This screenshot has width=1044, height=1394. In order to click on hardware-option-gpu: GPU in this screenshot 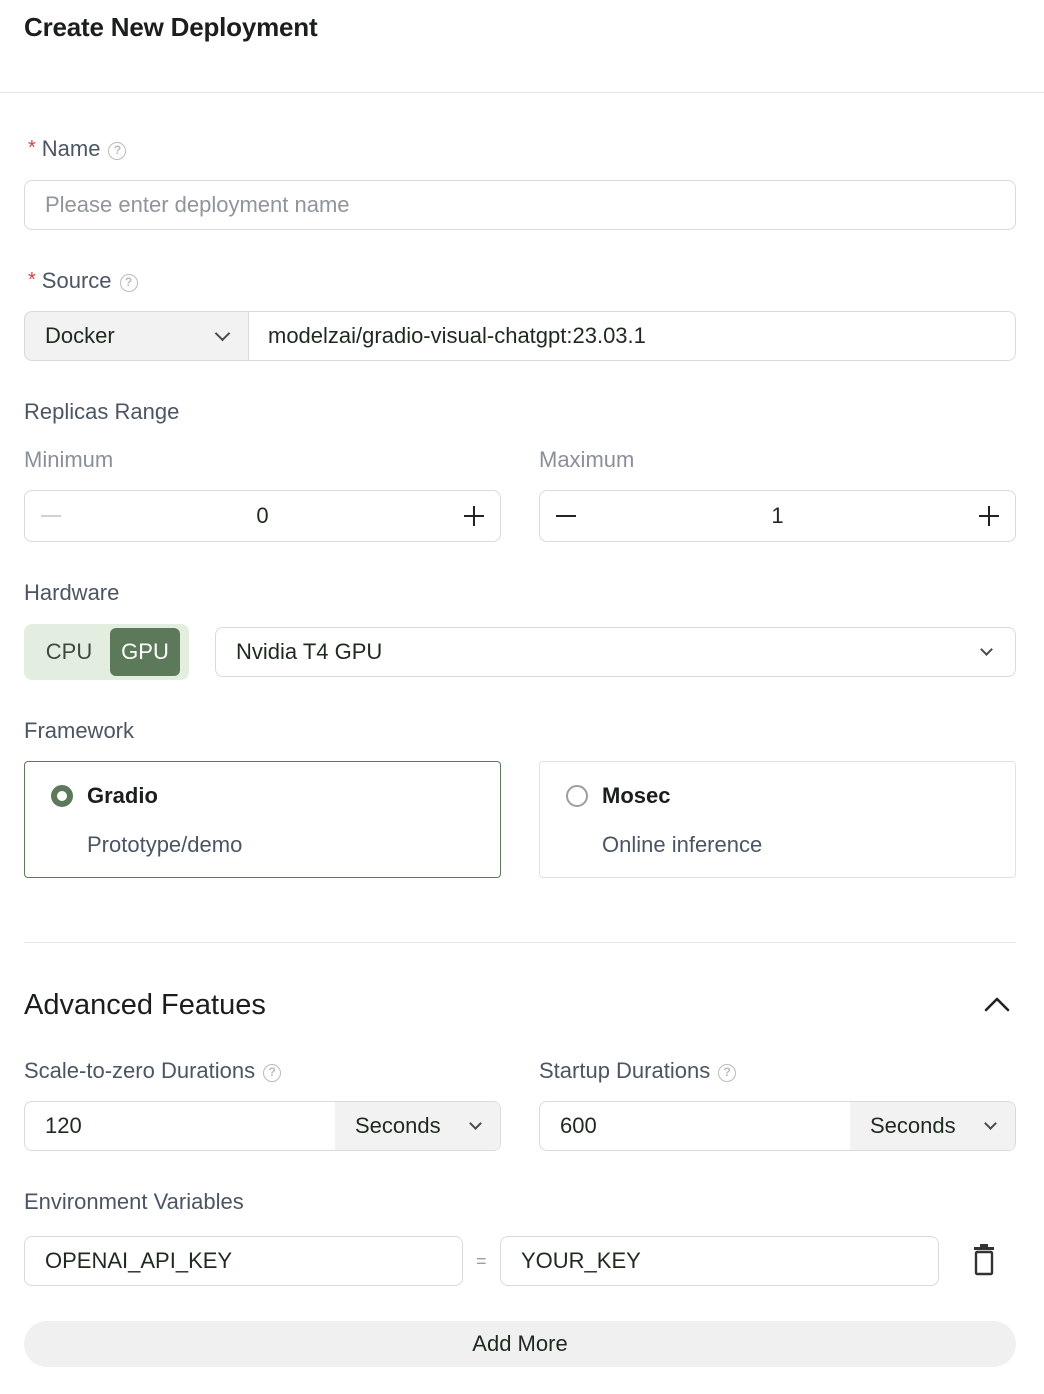, I will do `click(145, 652)`.